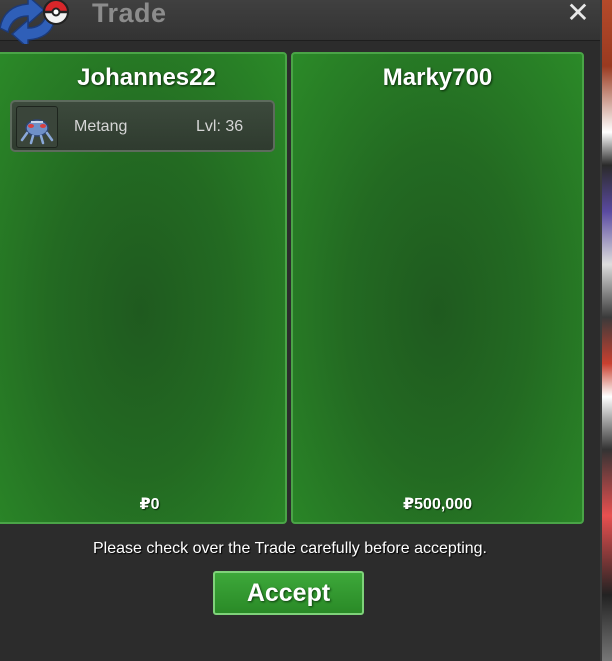 The image size is (612, 661). What do you see at coordinates (220, 126) in the screenshot?
I see `pokemon-level: Lvl: 36` at bounding box center [220, 126].